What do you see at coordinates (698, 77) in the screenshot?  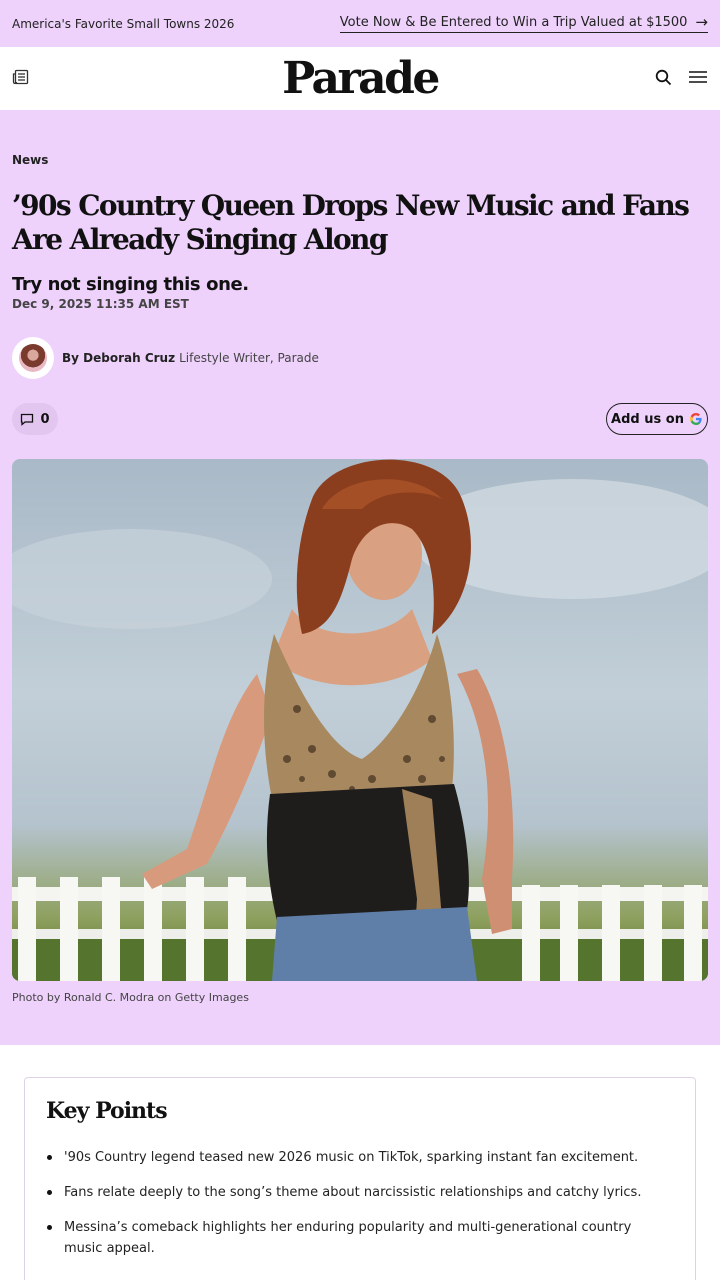 I see `hamburger-menu-icon` at bounding box center [698, 77].